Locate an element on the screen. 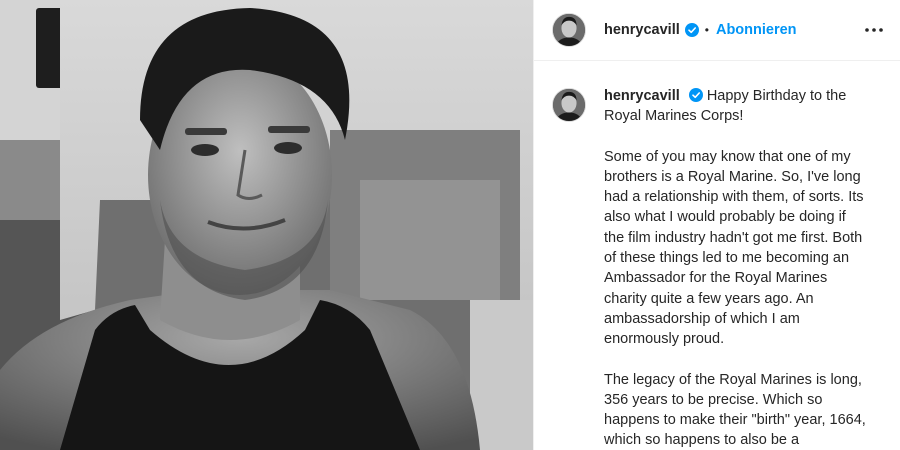  avatar is located at coordinates (569, 30).